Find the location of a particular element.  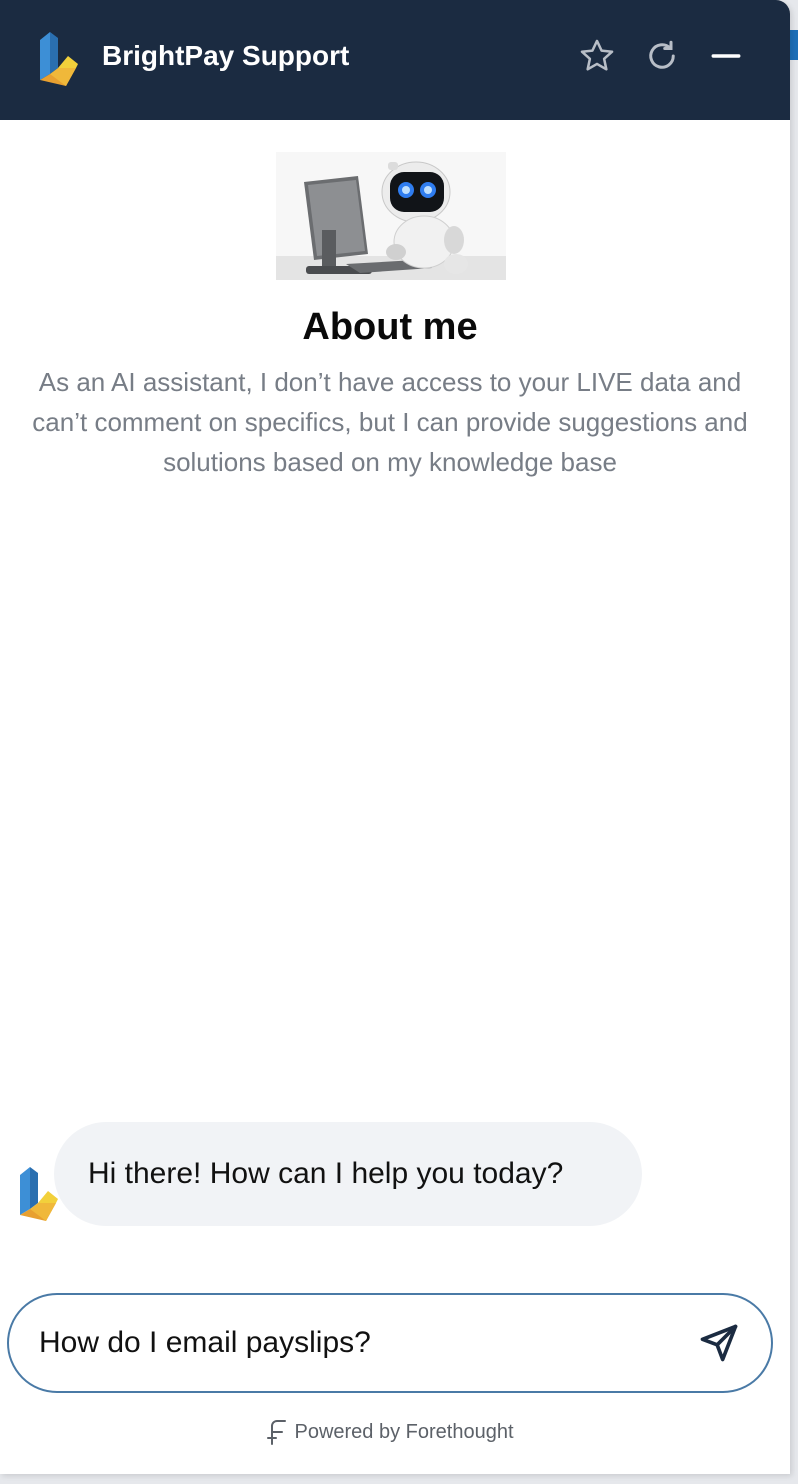

send-button is located at coordinates (719, 1343).